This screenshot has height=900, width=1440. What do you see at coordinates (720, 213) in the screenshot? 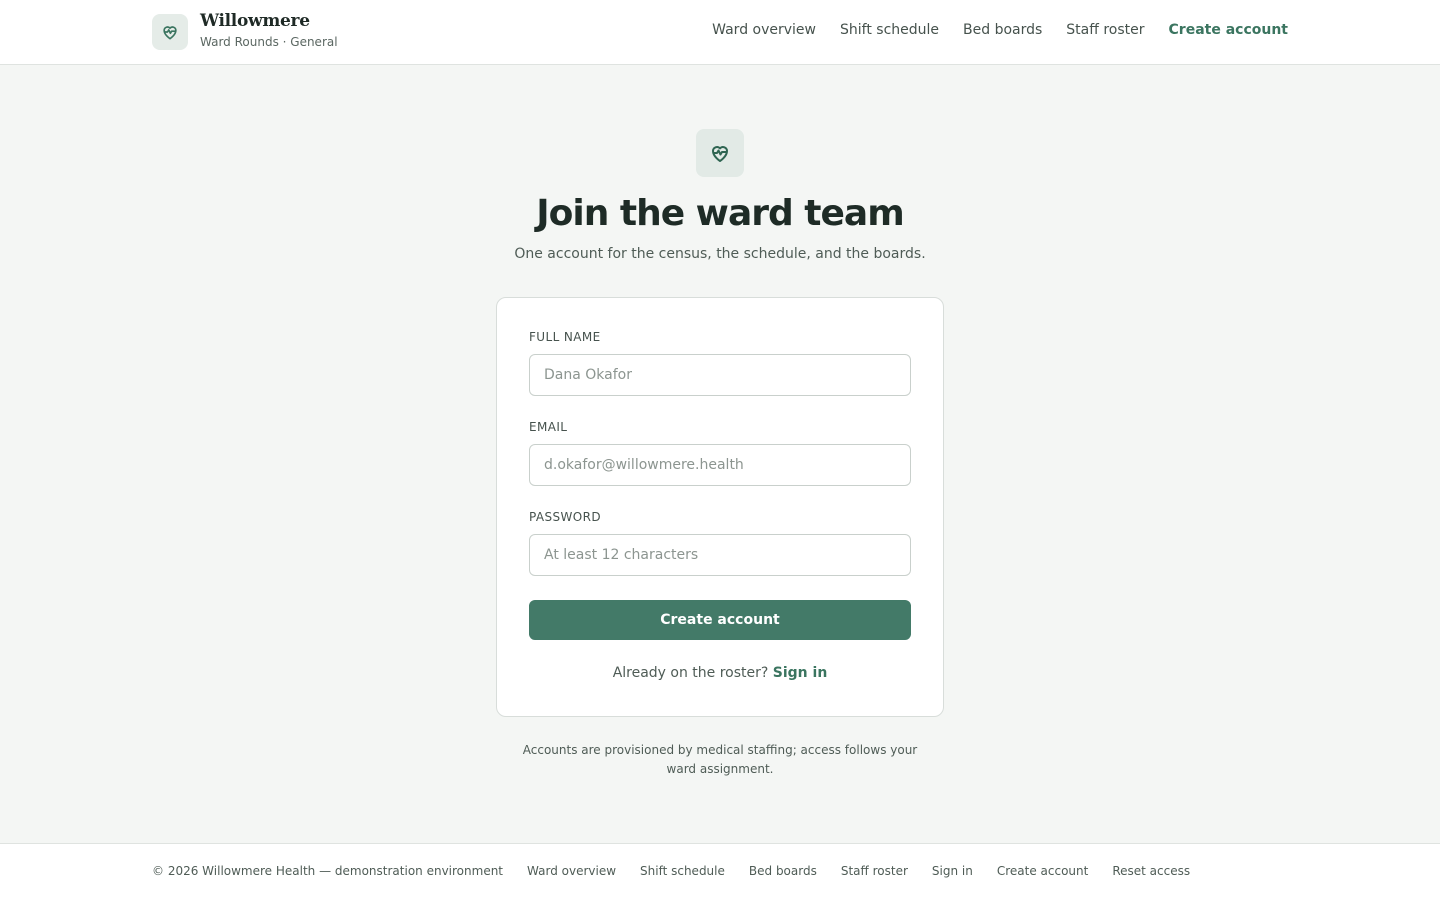
I see `page-title: Join the ward team` at bounding box center [720, 213].